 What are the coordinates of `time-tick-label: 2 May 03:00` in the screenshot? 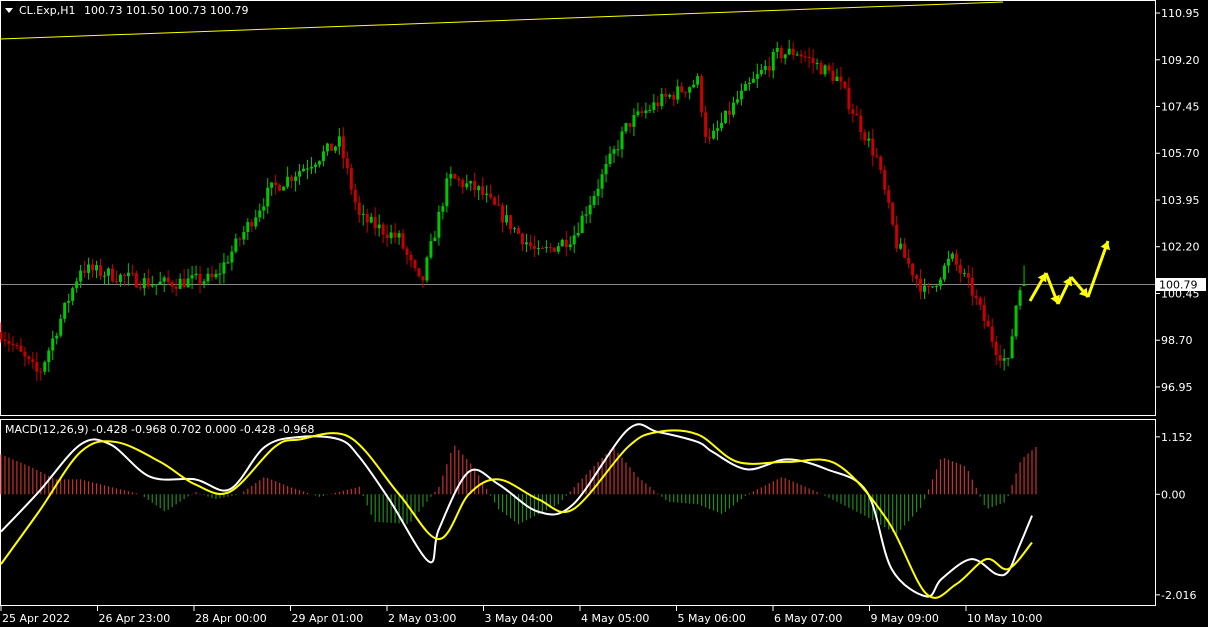 It's located at (422, 618).